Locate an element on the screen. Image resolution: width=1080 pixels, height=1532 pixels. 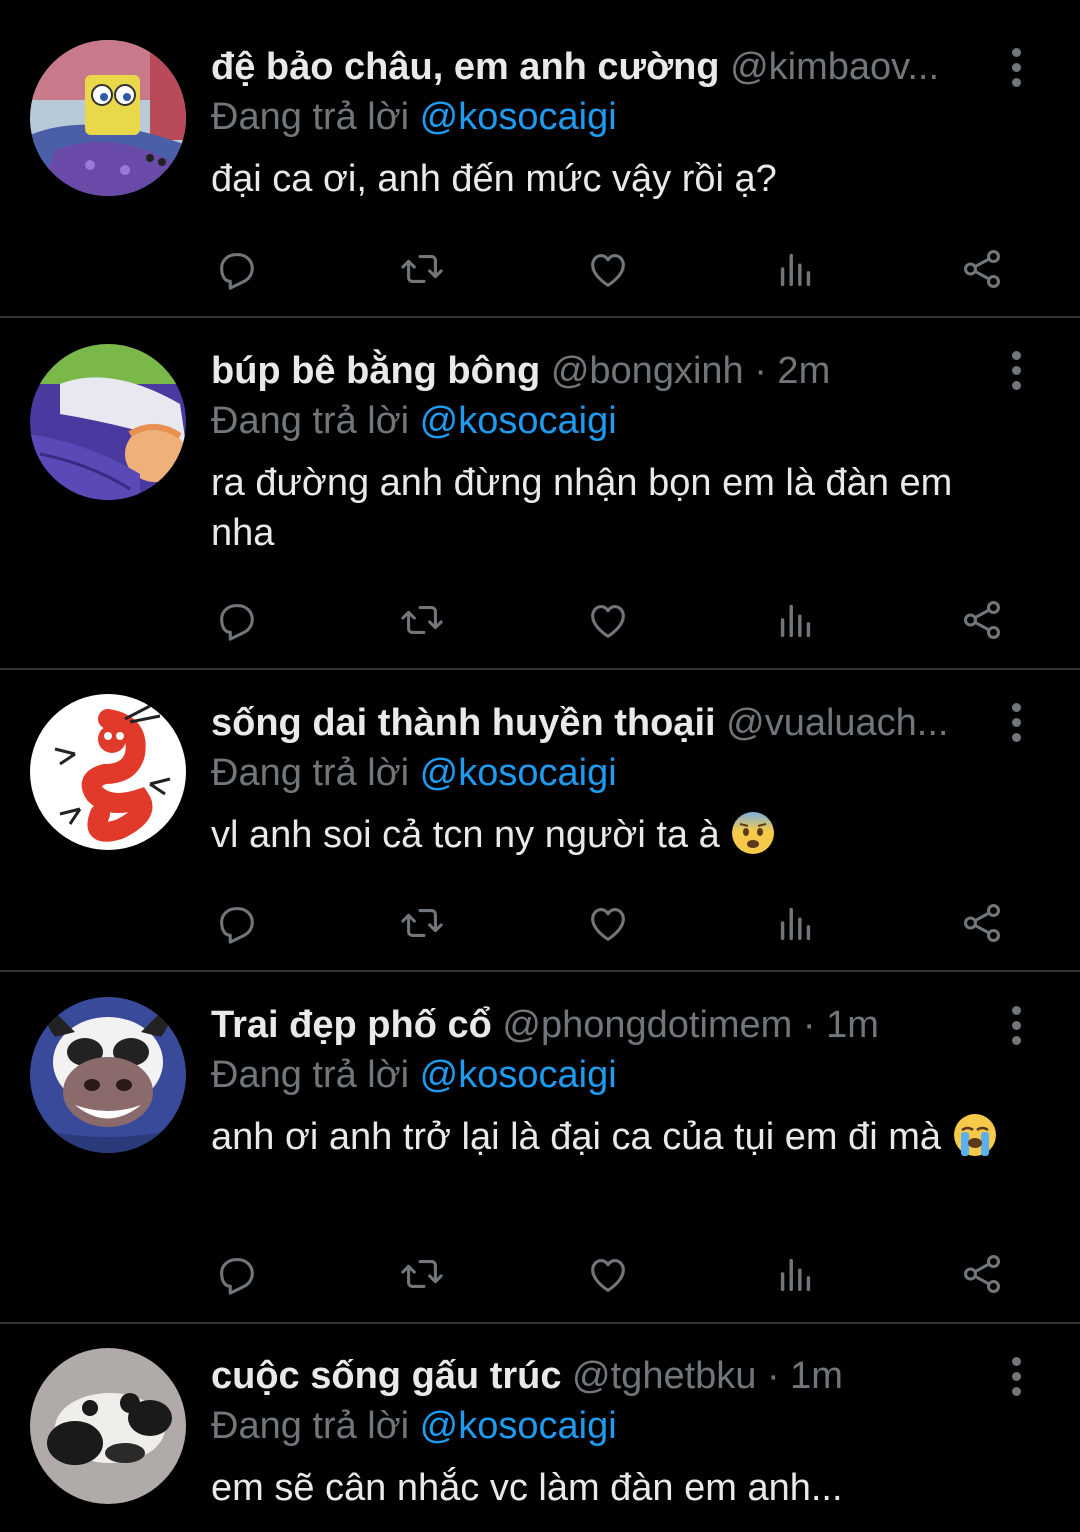
sleeping-cartoon-avatar-image is located at coordinates (108, 422).